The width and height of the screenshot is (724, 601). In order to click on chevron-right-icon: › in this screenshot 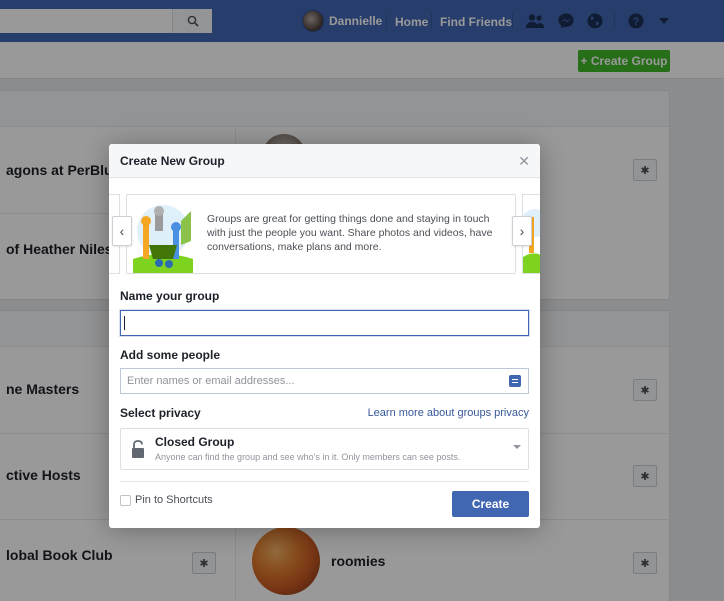, I will do `click(522, 231)`.